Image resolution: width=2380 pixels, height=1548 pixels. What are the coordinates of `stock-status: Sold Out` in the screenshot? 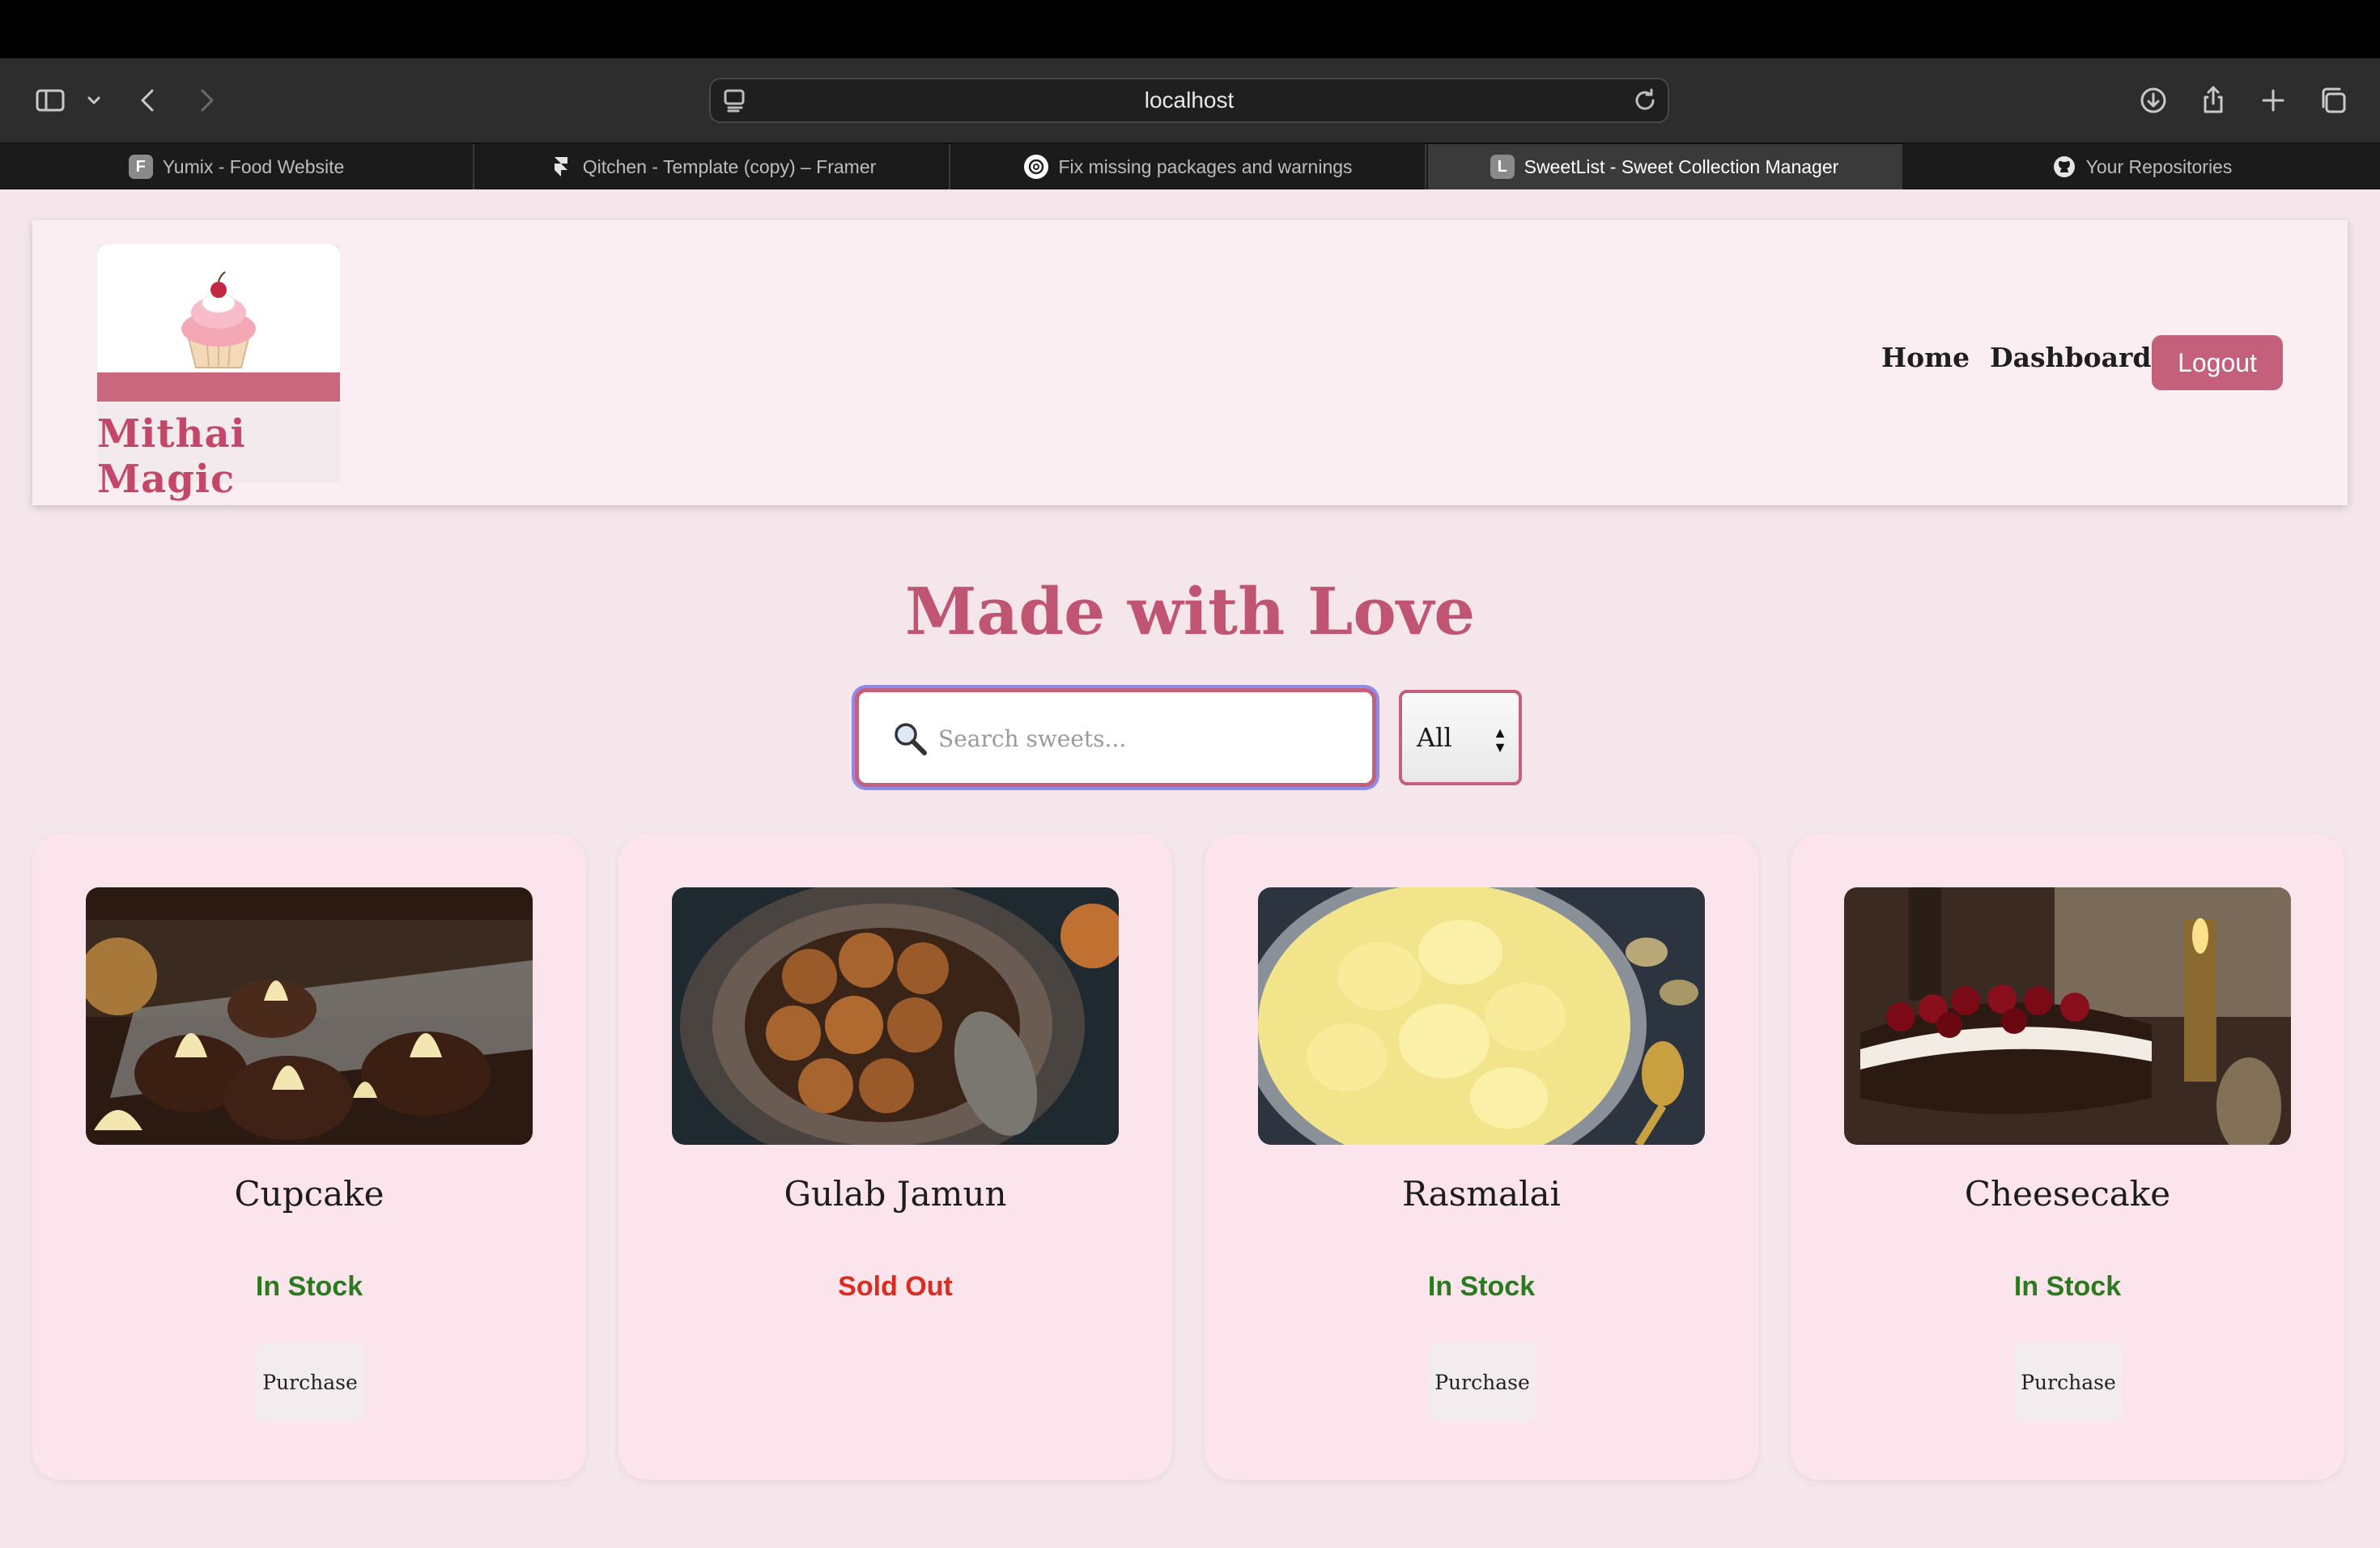 It's located at (895, 1286).